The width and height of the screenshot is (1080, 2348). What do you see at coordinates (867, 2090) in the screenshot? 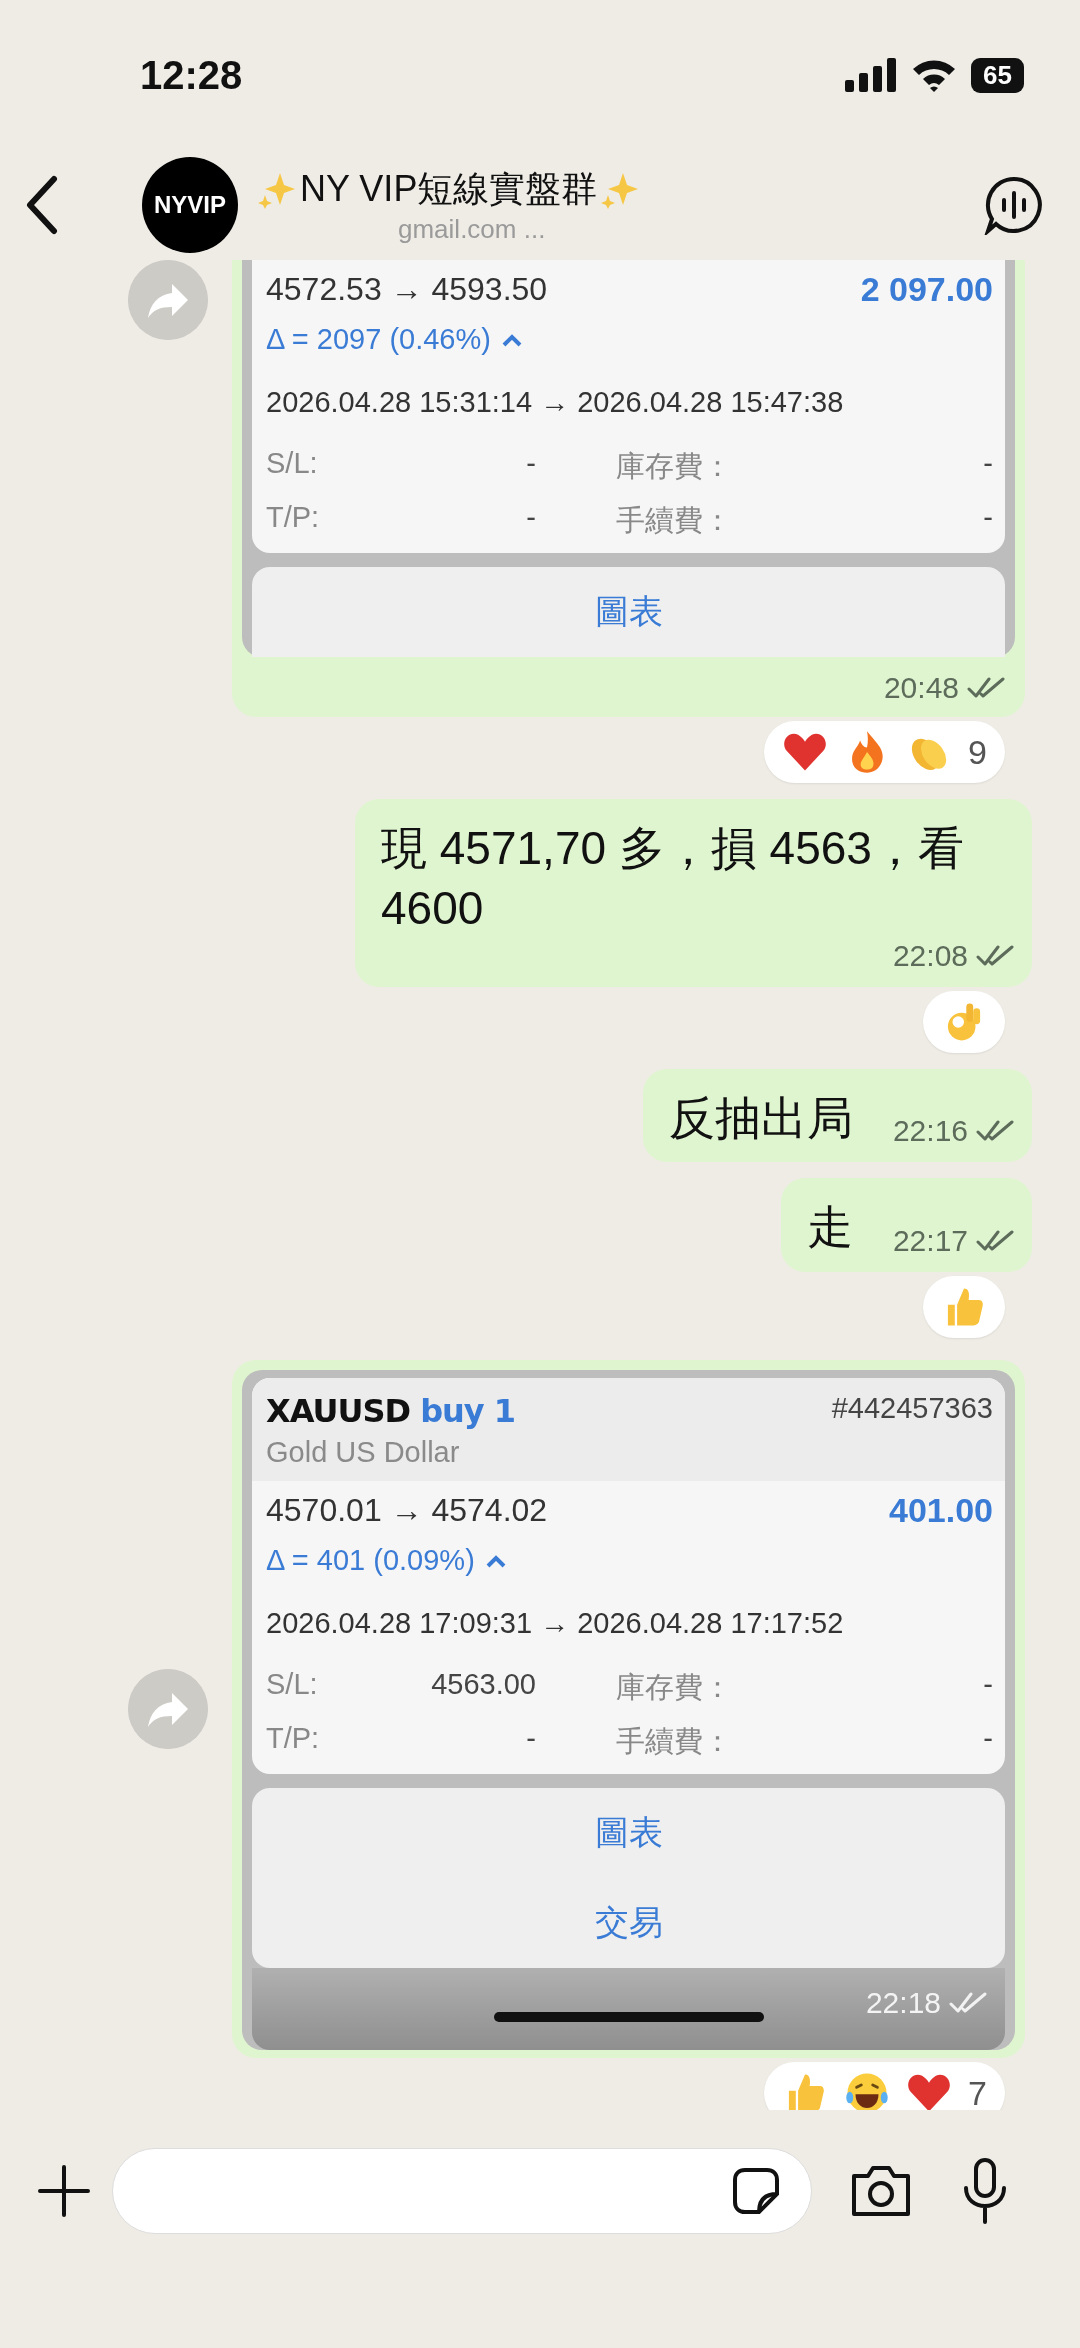
I see `laughing-face-icon` at bounding box center [867, 2090].